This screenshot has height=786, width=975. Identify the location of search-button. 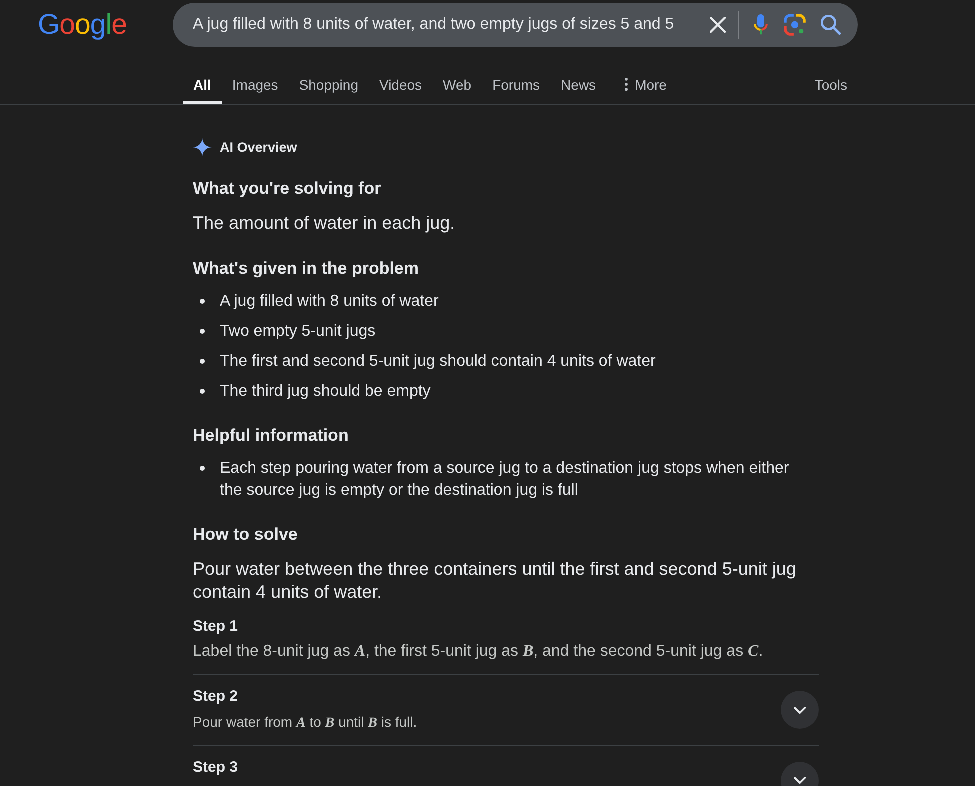
(831, 25).